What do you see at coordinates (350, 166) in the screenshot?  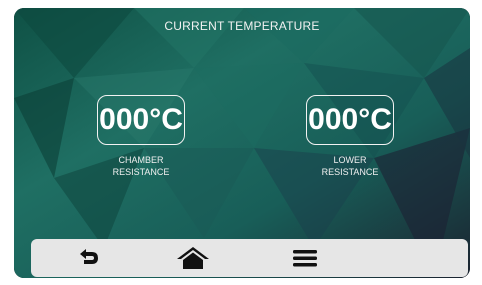 I see `lower-resistance-label: LOWER RESISTANCE` at bounding box center [350, 166].